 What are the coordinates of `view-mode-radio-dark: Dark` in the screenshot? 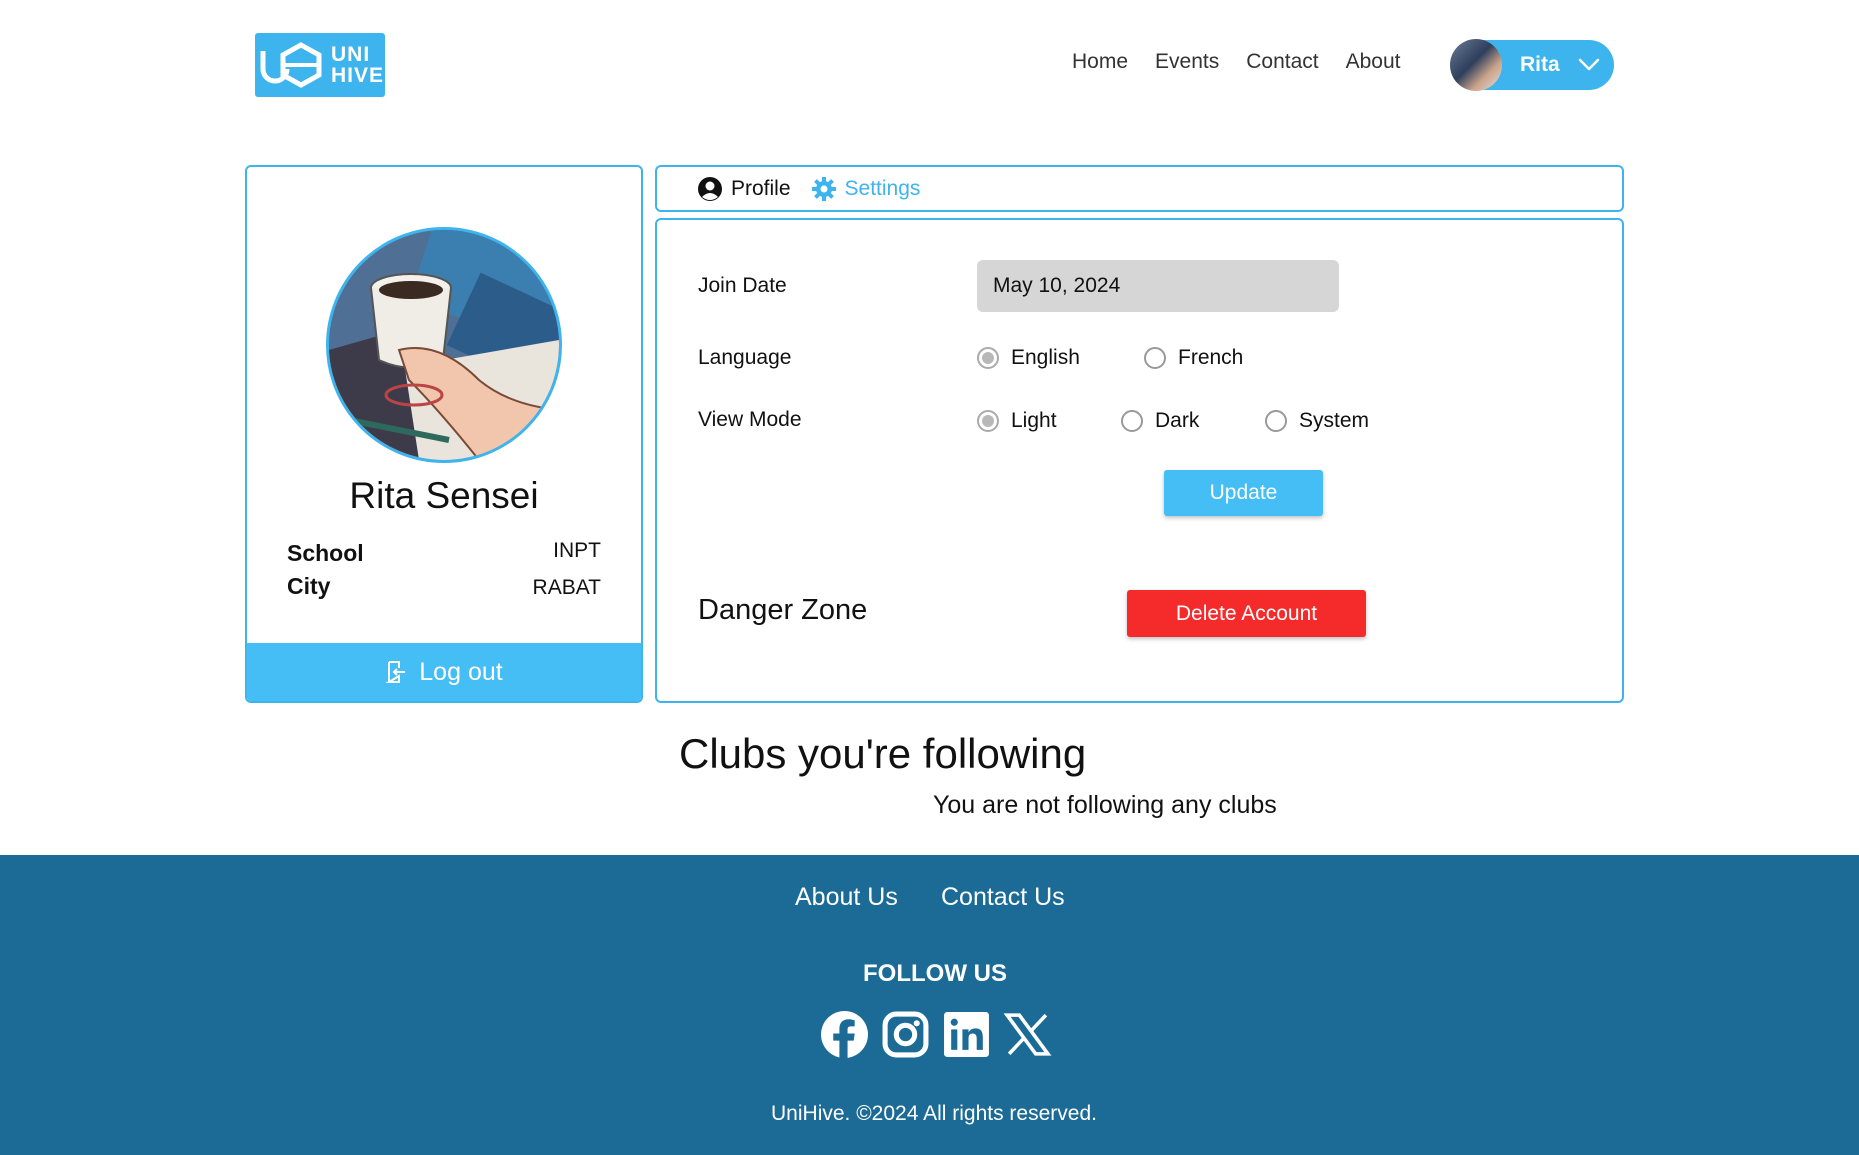 It's located at (1160, 421).